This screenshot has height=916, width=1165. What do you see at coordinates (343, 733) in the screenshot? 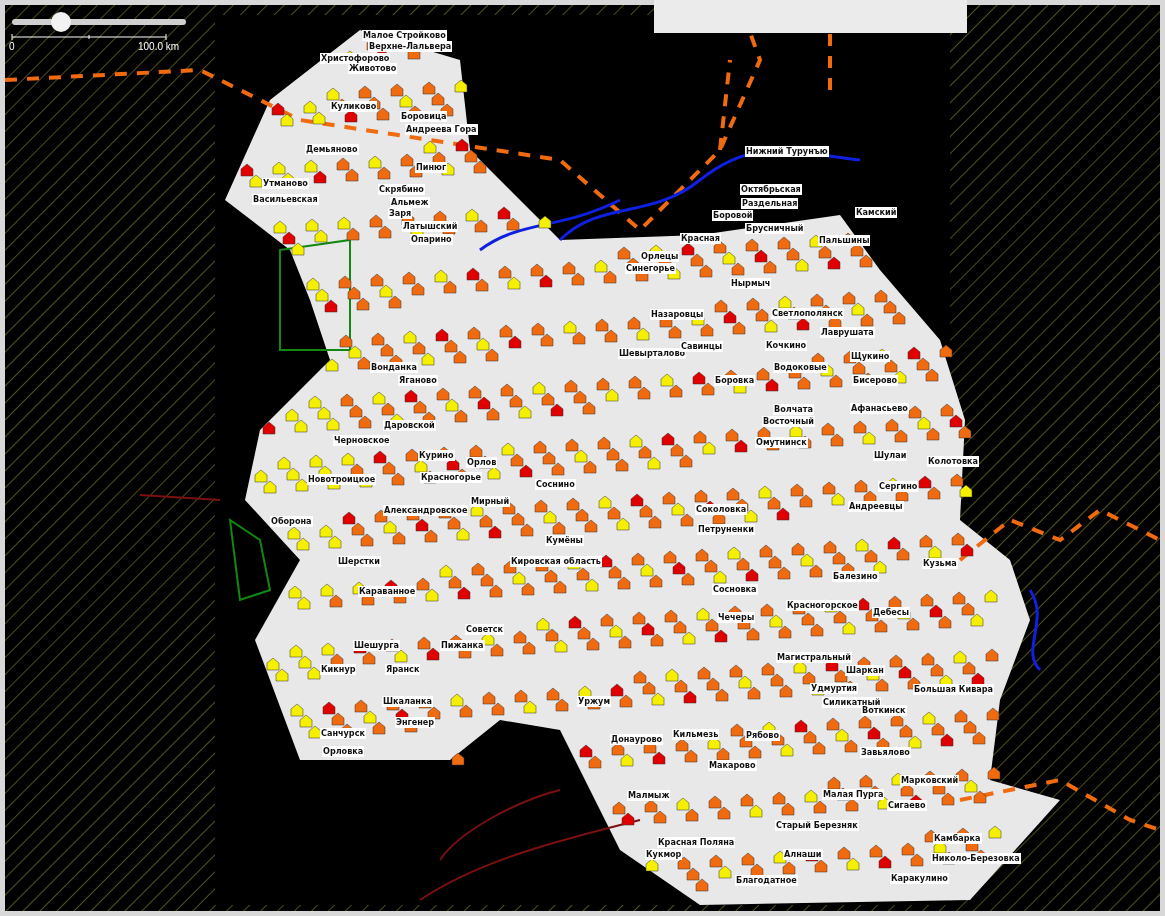
I see `place-label: Санчурск` at bounding box center [343, 733].